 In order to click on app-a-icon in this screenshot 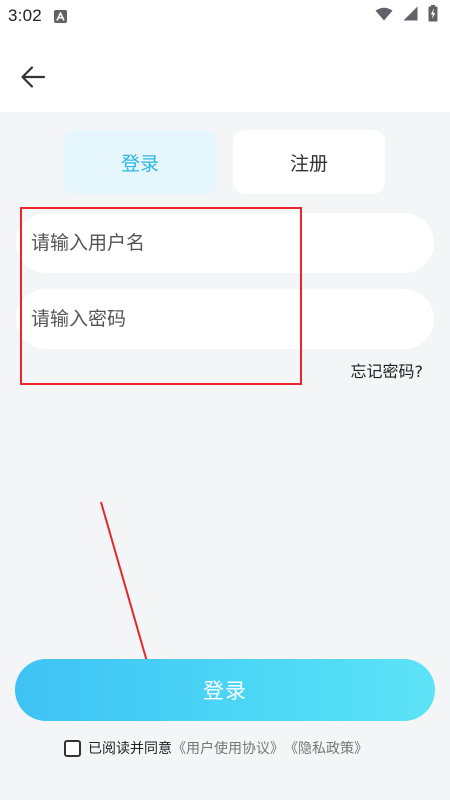, I will do `click(60, 16)`.